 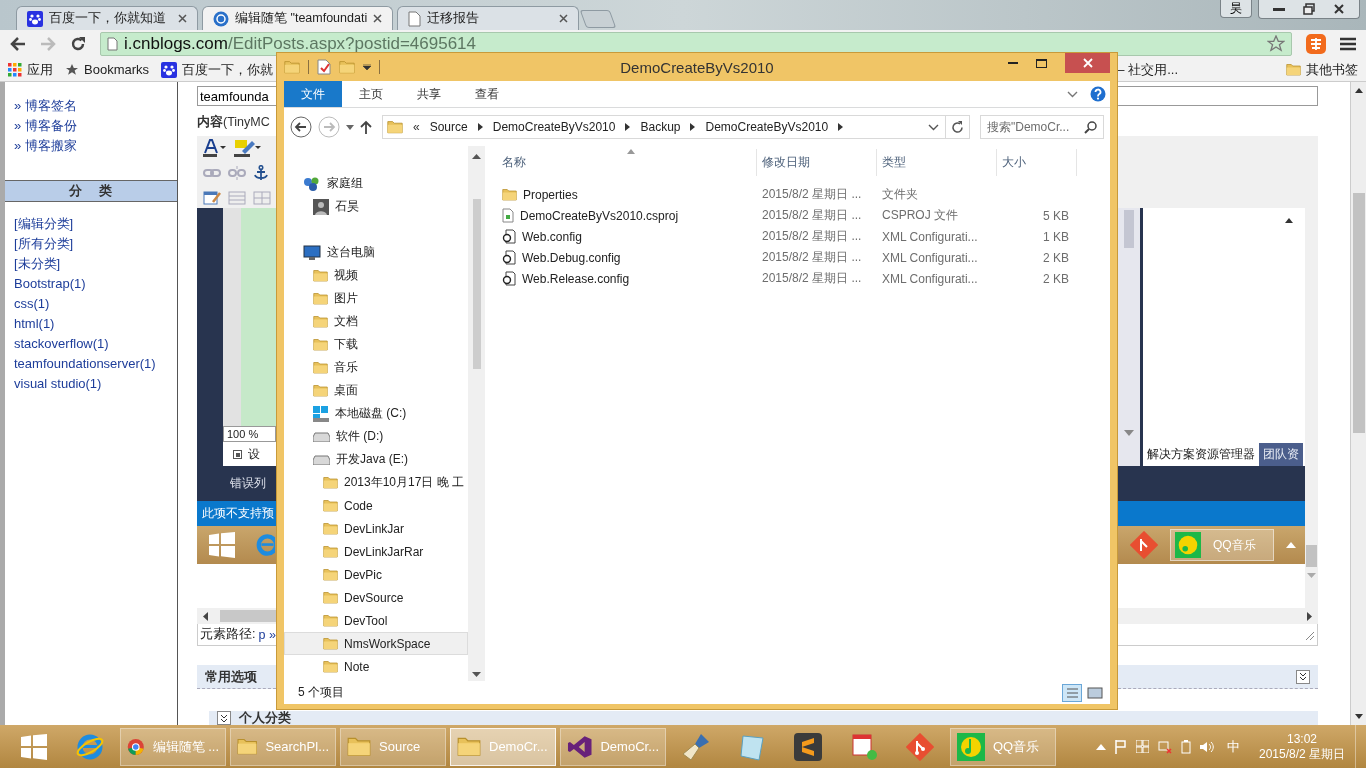 I want to click on column-header: 修改日期, so click(x=817, y=162).